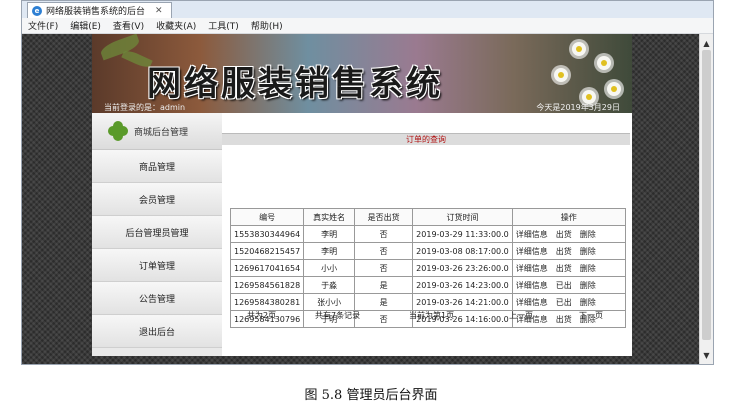 Image resolution: width=742 pixels, height=417 pixels. What do you see at coordinates (85, 25) in the screenshot?
I see `menu-edit: 编辑(E)` at bounding box center [85, 25].